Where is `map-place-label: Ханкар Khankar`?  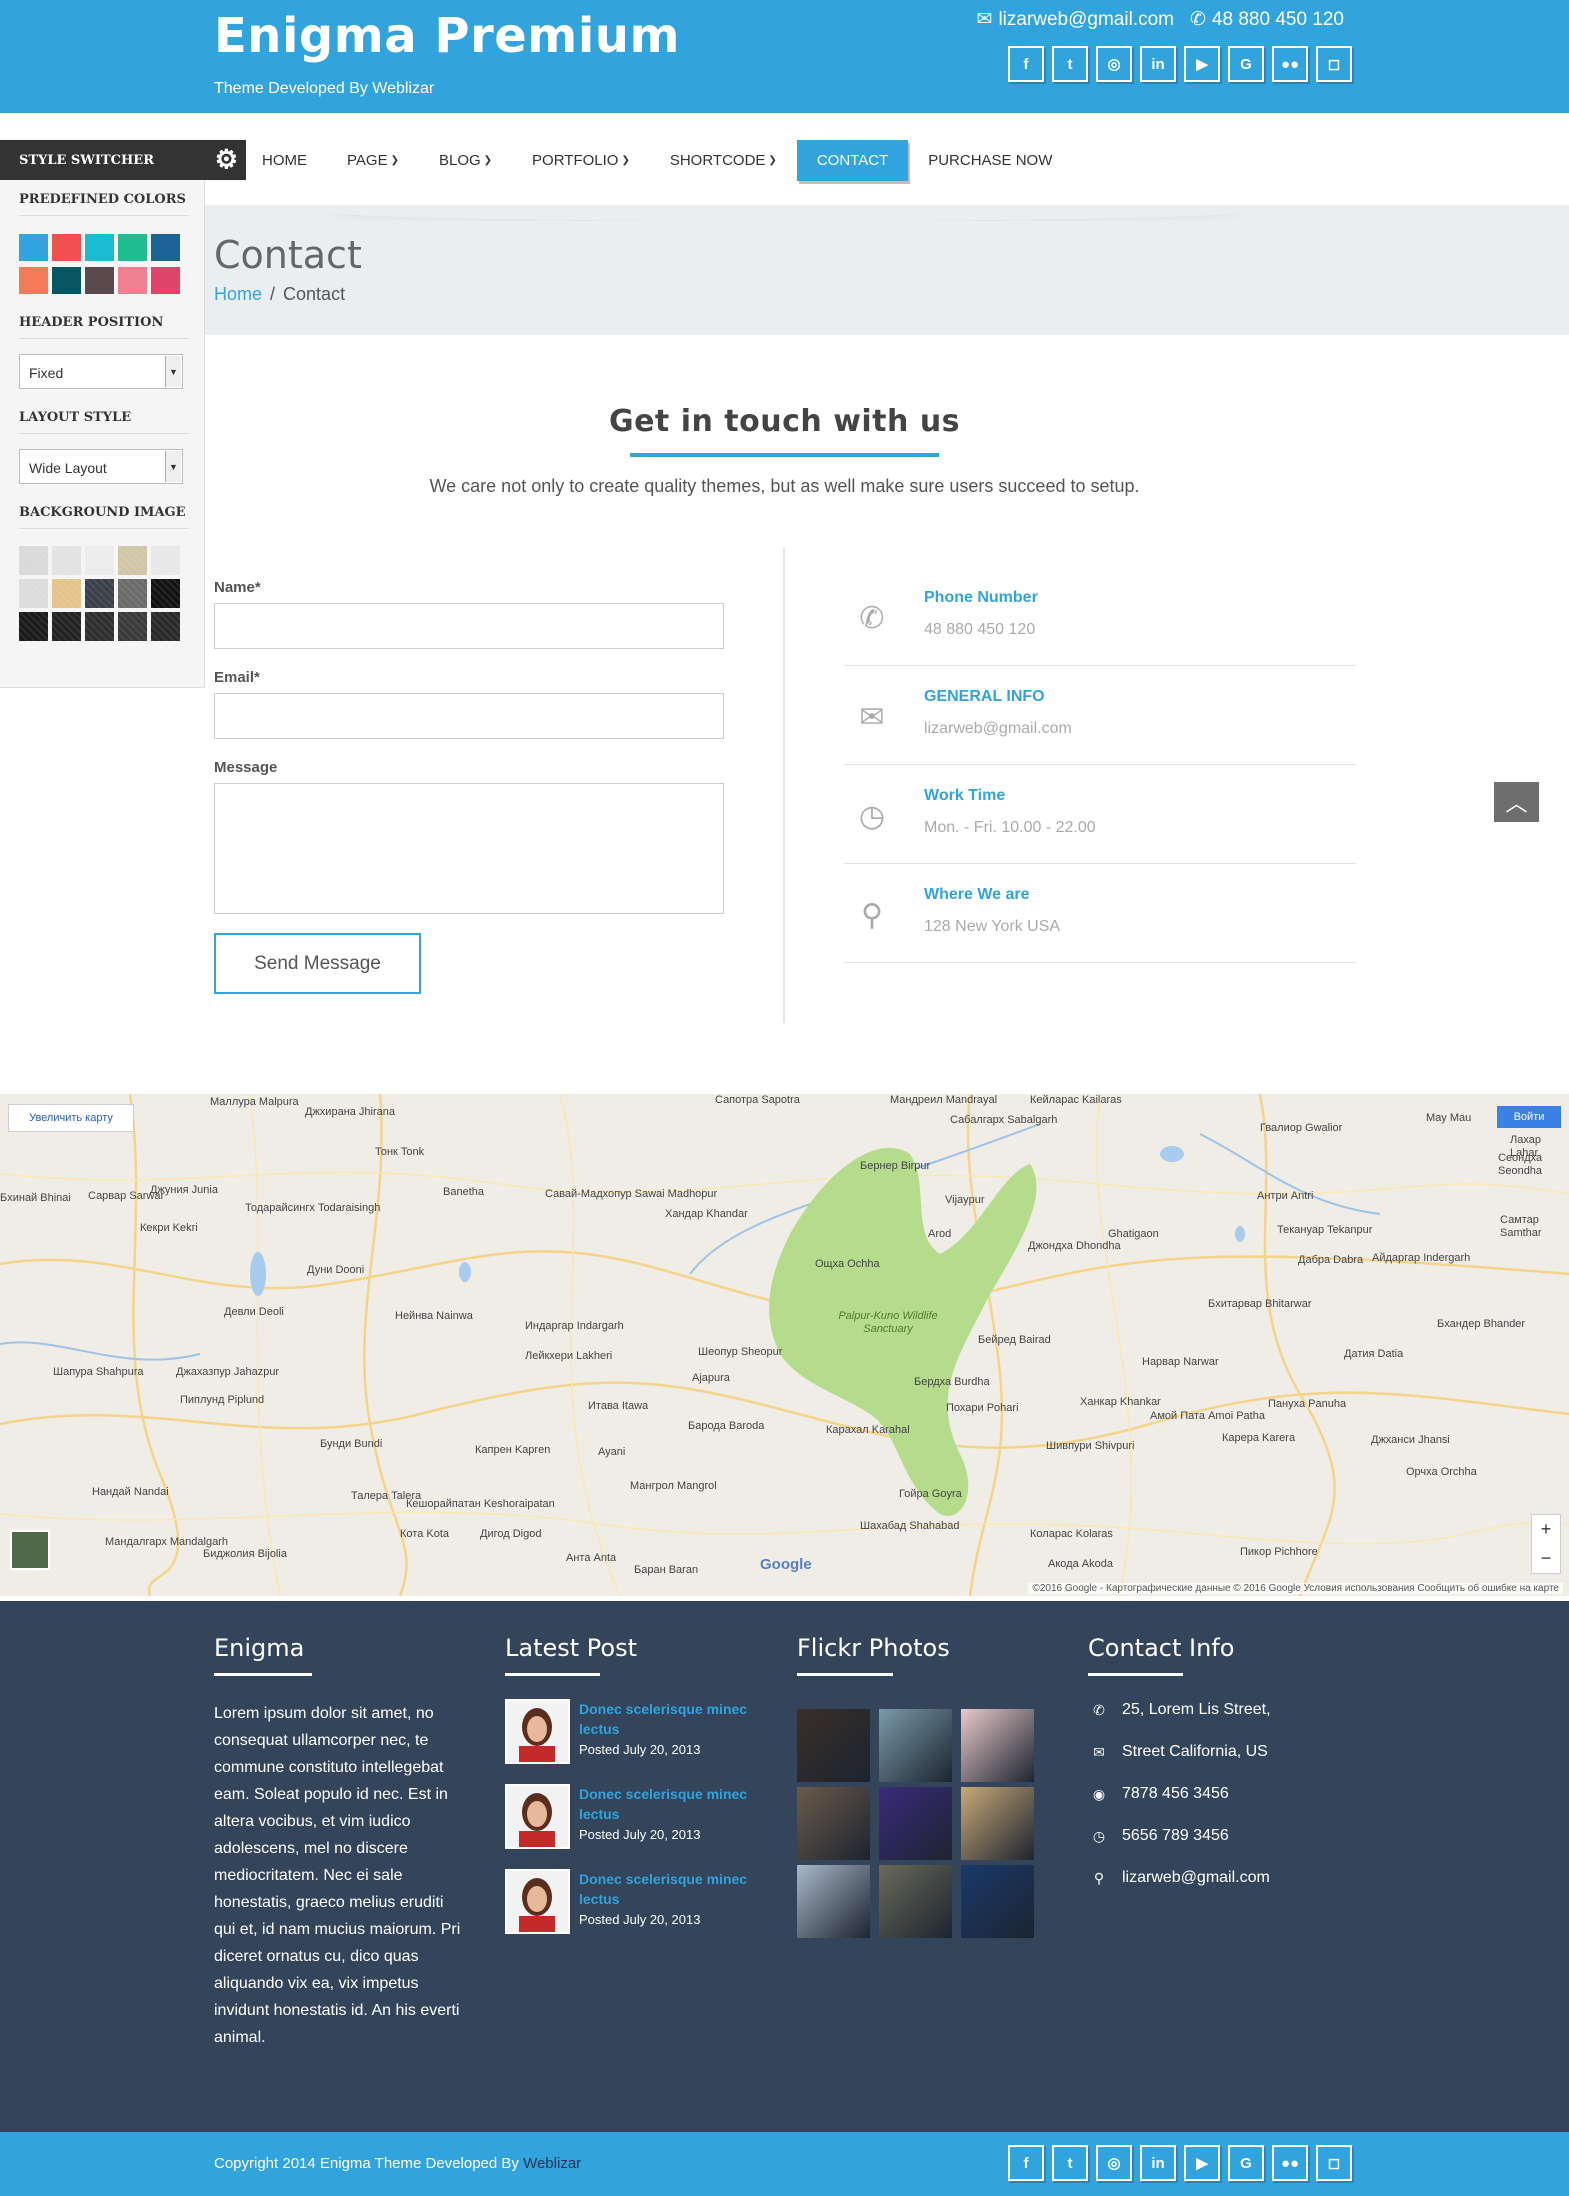 map-place-label: Ханкар Khankar is located at coordinates (1120, 1402).